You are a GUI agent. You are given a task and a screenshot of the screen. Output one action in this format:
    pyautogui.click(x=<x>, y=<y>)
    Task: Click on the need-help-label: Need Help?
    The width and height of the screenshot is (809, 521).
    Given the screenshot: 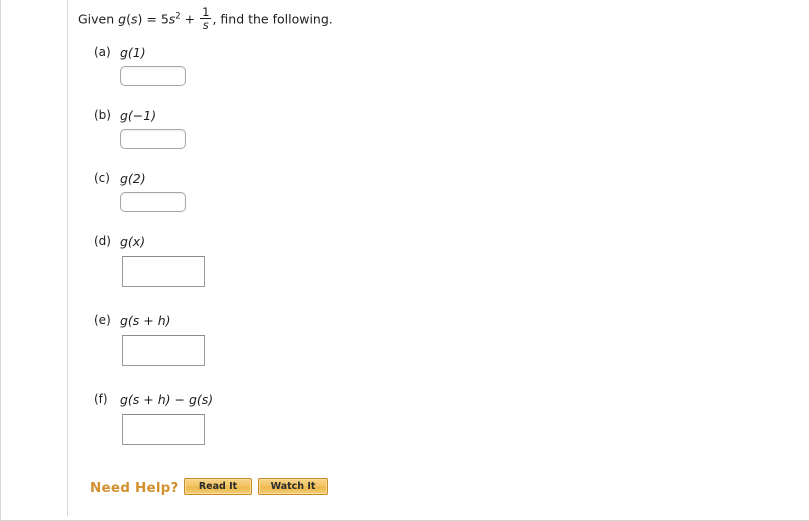 What is the action you would take?
    pyautogui.click(x=134, y=488)
    